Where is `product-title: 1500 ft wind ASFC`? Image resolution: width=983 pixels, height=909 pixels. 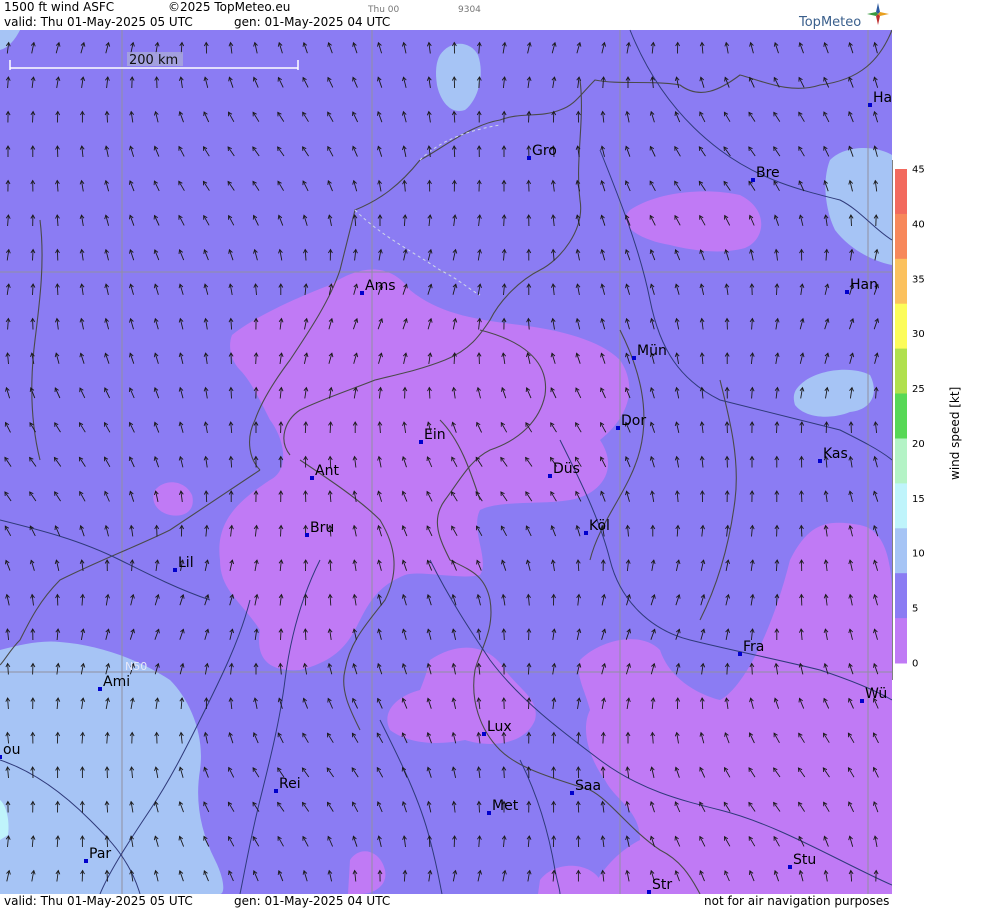
product-title: 1500 ft wind ASFC is located at coordinates (59, 7).